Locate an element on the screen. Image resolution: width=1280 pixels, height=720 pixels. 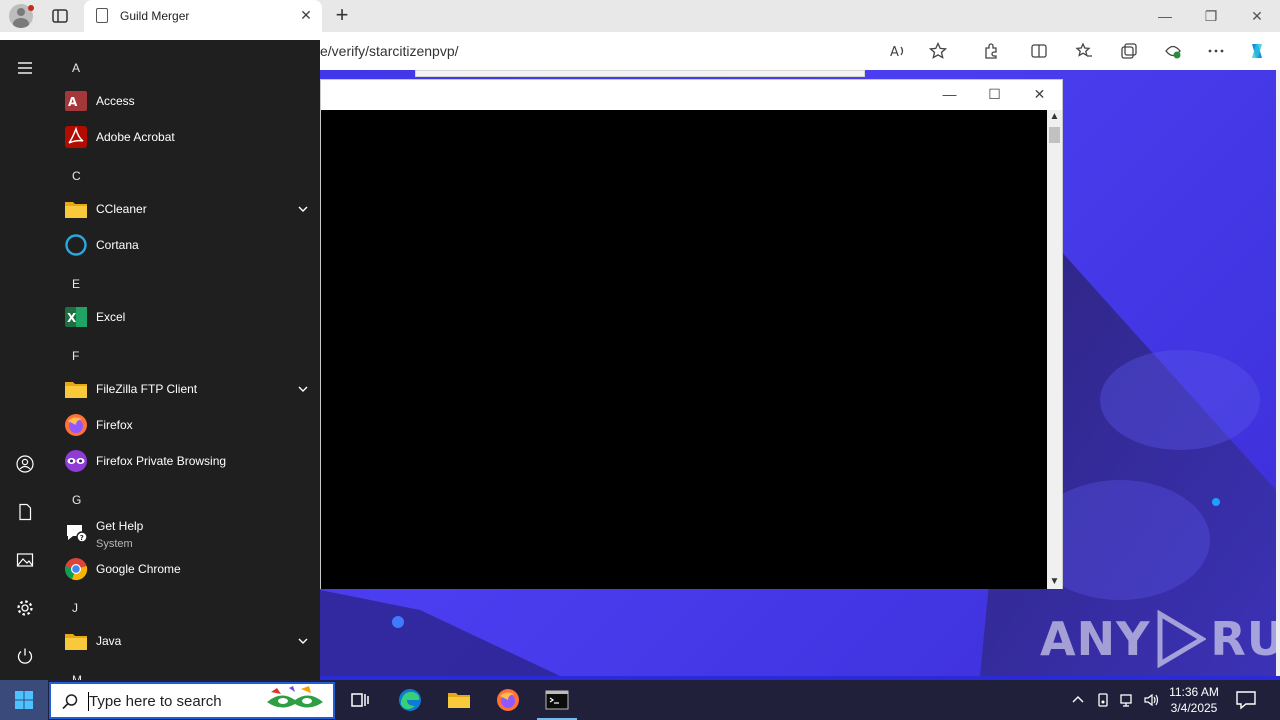
edge-icon is located at coordinates (410, 700).